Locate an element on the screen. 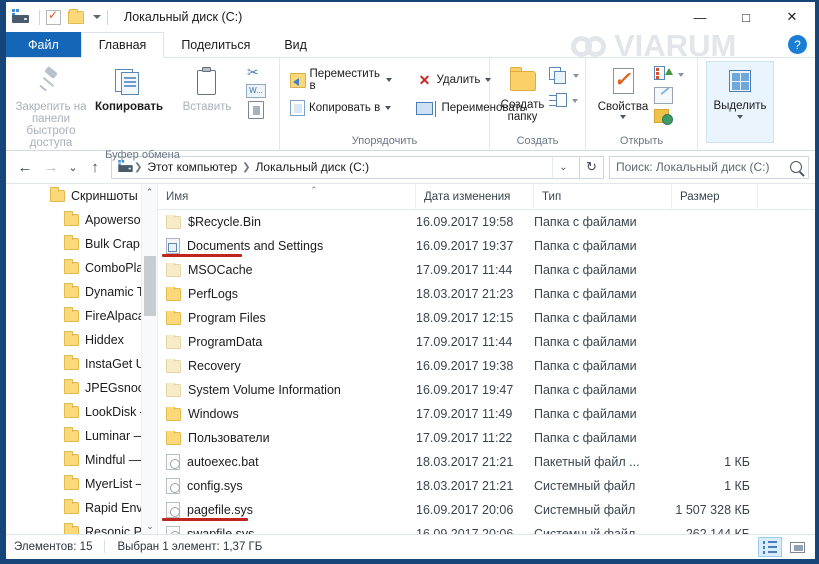  tree-item: Resonic Playe is located at coordinates (81, 527).